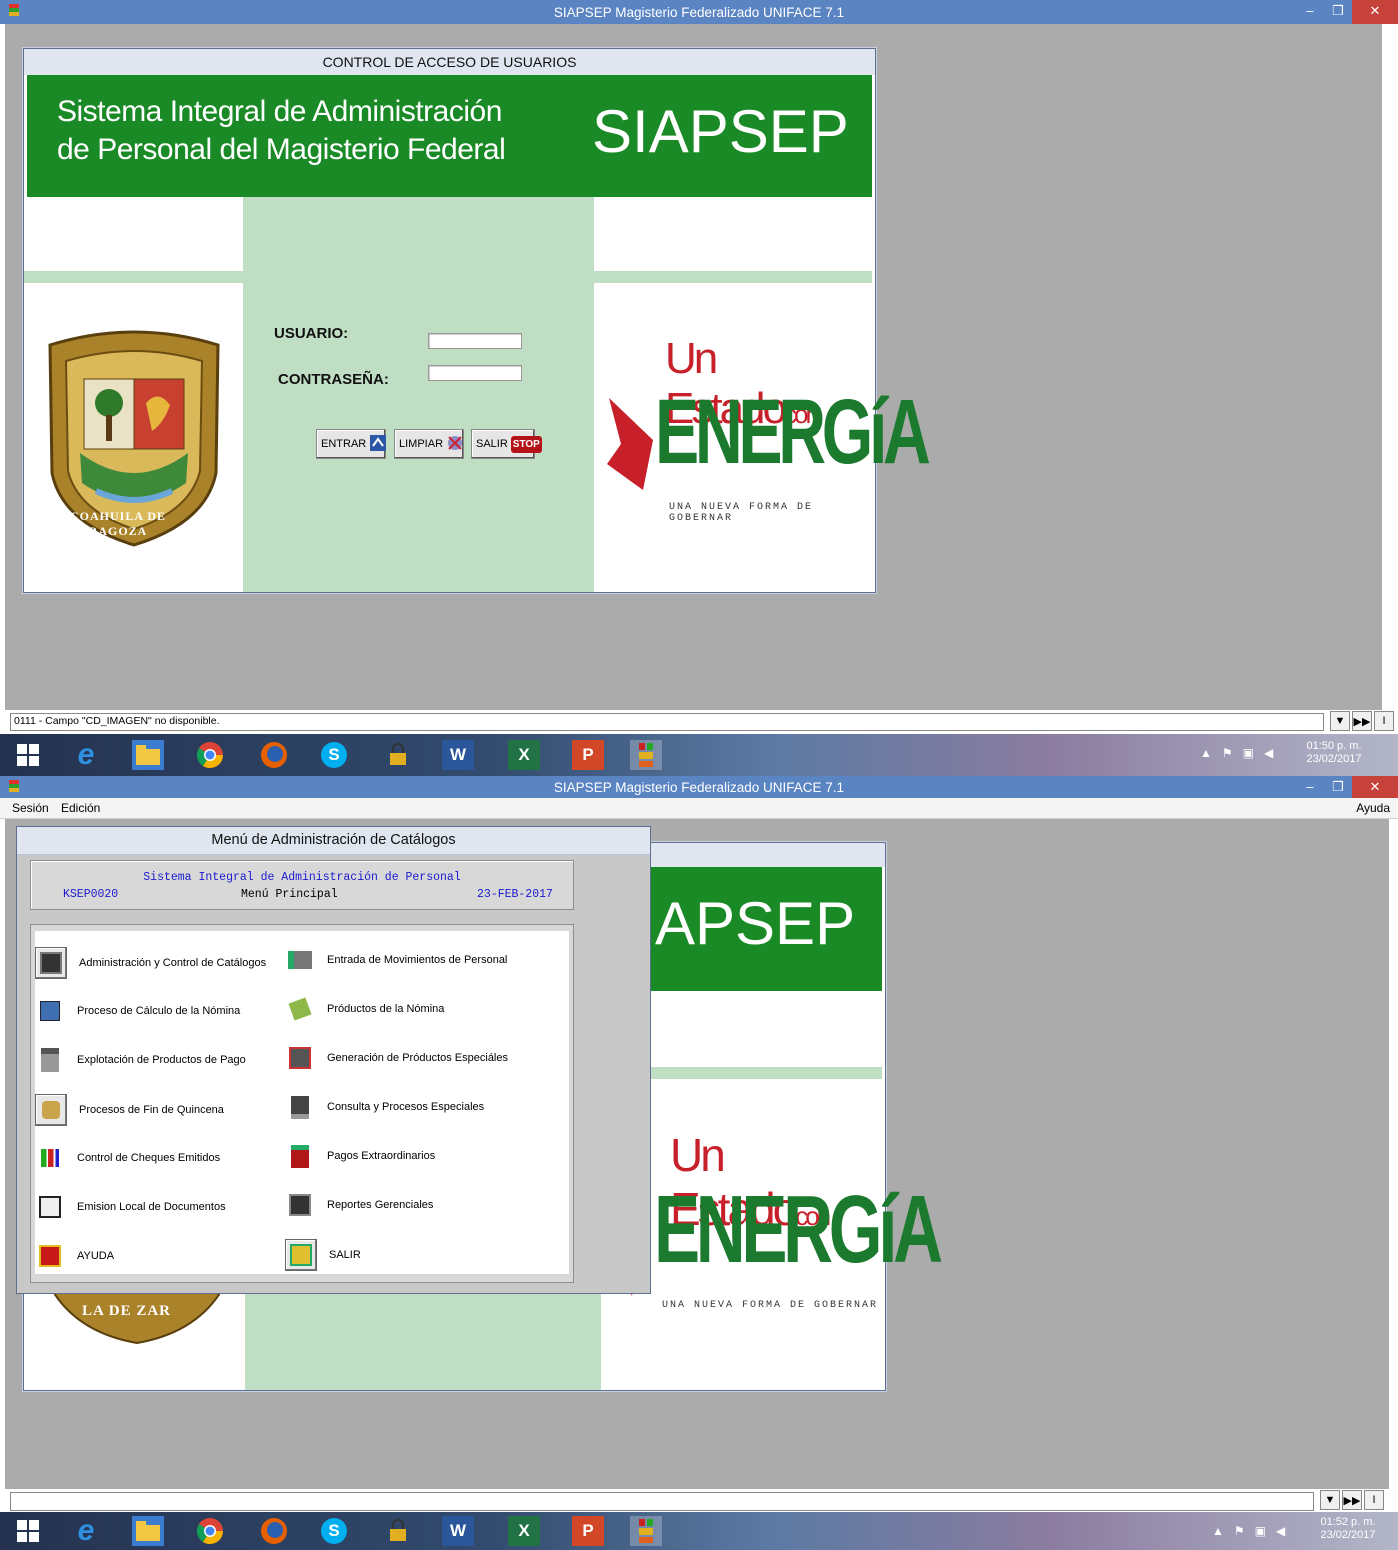 This screenshot has width=1398, height=1550. Describe the element at coordinates (475, 341) in the screenshot. I see `usuario-input` at that location.